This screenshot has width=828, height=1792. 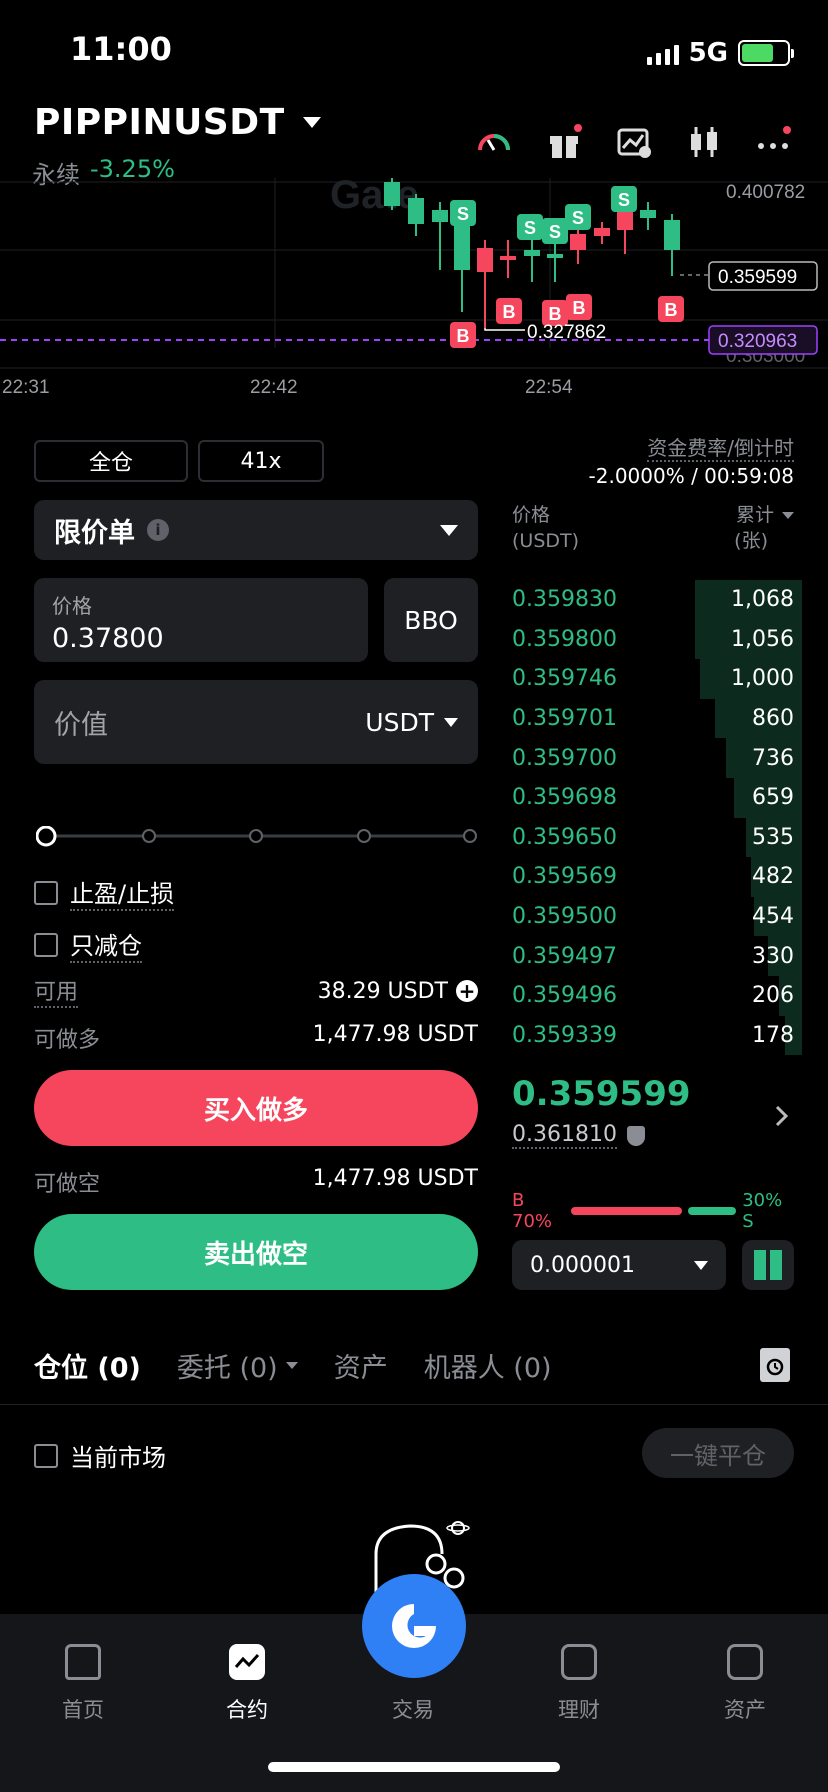 I want to click on buy-long-button: 买入做多, so click(x=256, y=1108).